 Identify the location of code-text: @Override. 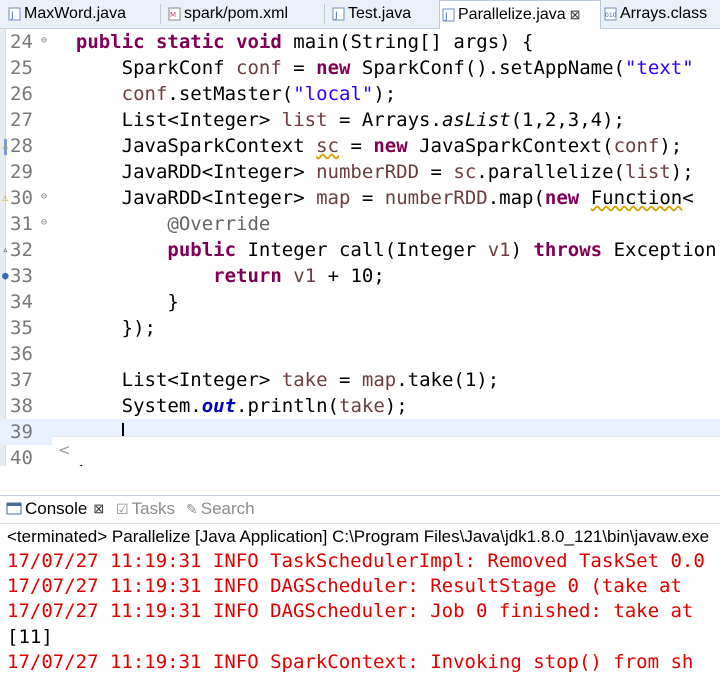
(219, 224).